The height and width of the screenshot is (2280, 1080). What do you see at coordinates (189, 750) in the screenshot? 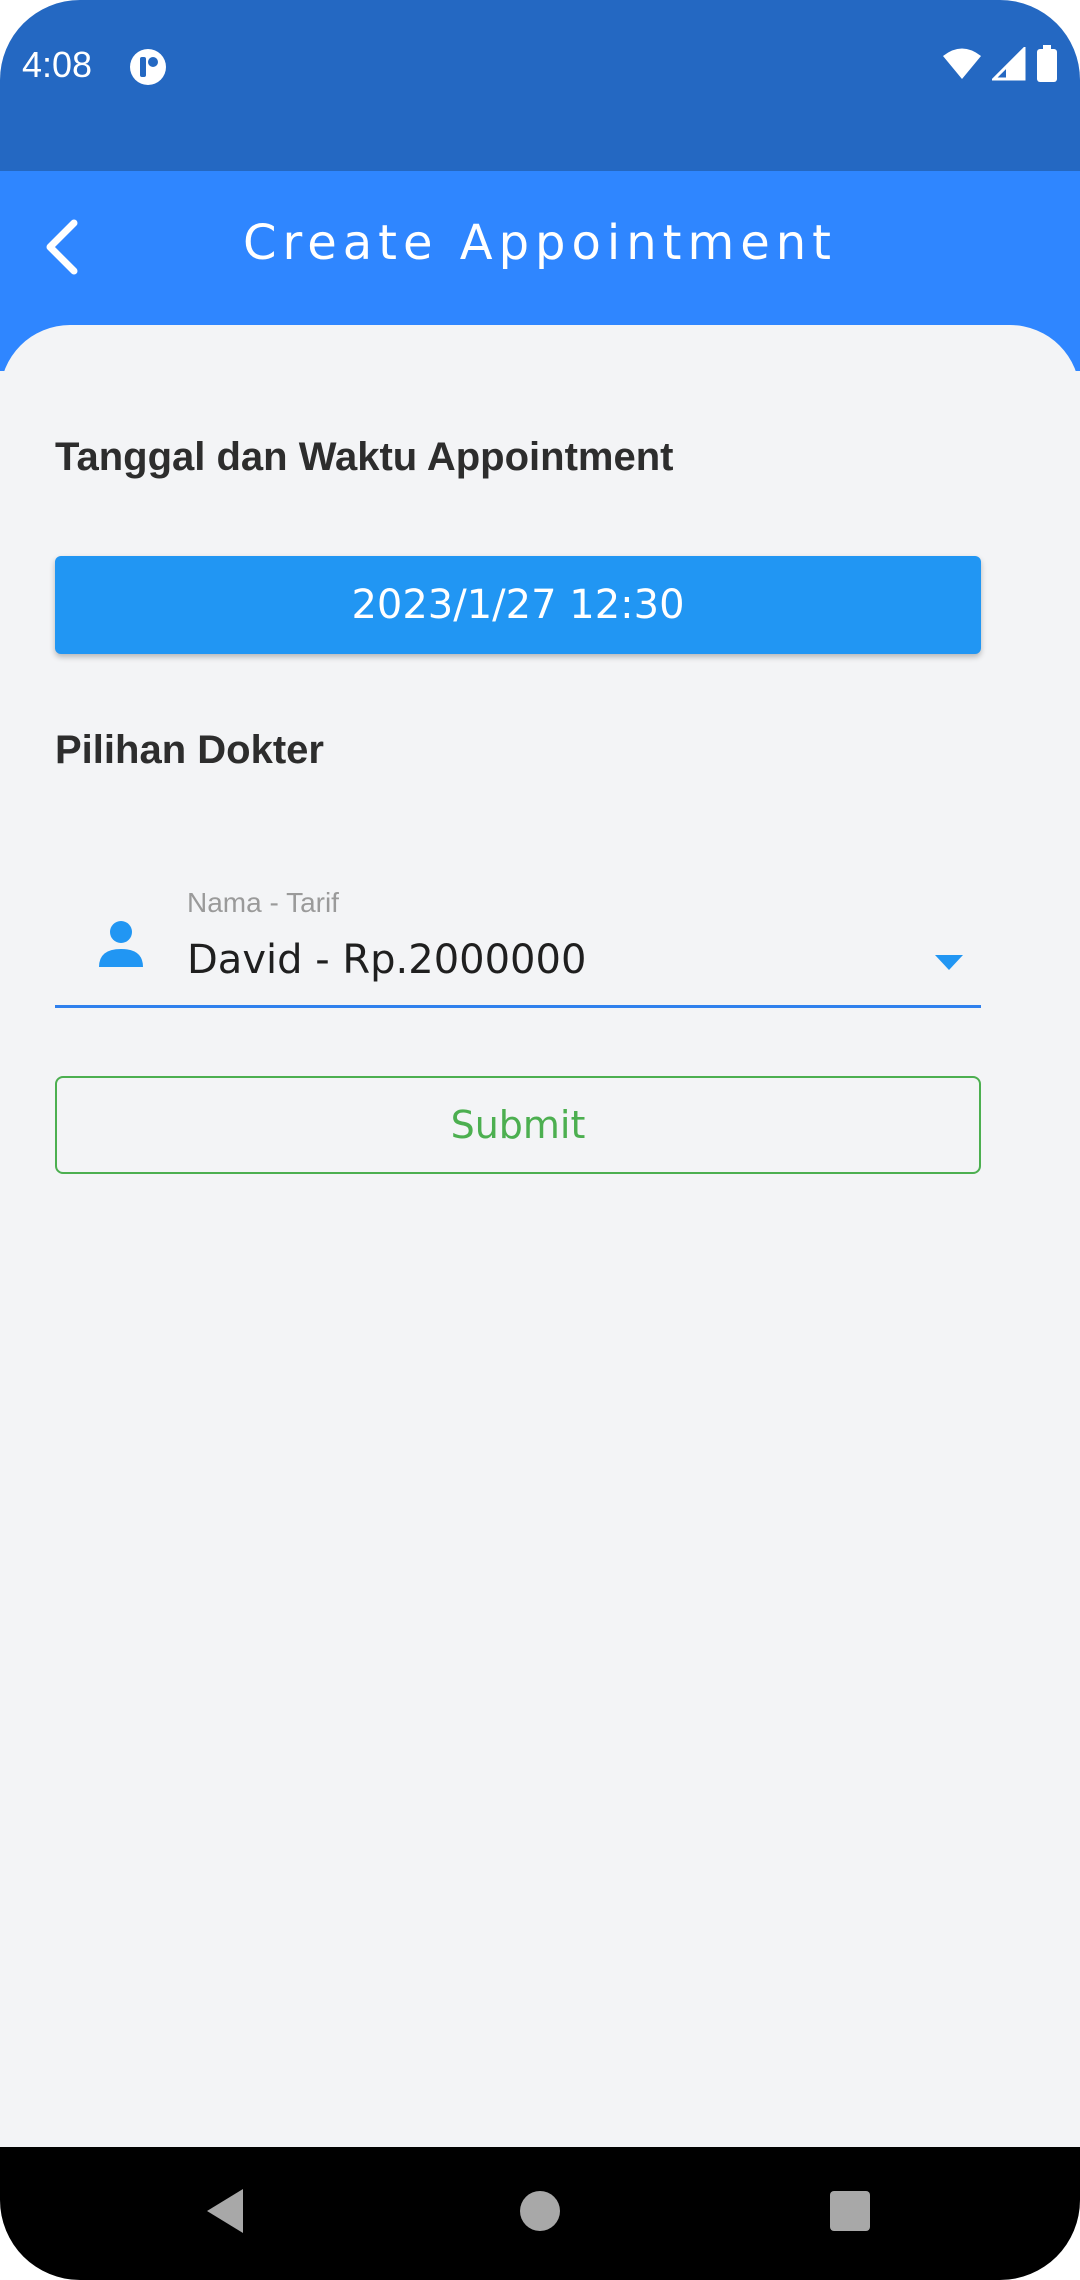
I see `doctor-heading: Pilihan Dokter` at bounding box center [189, 750].